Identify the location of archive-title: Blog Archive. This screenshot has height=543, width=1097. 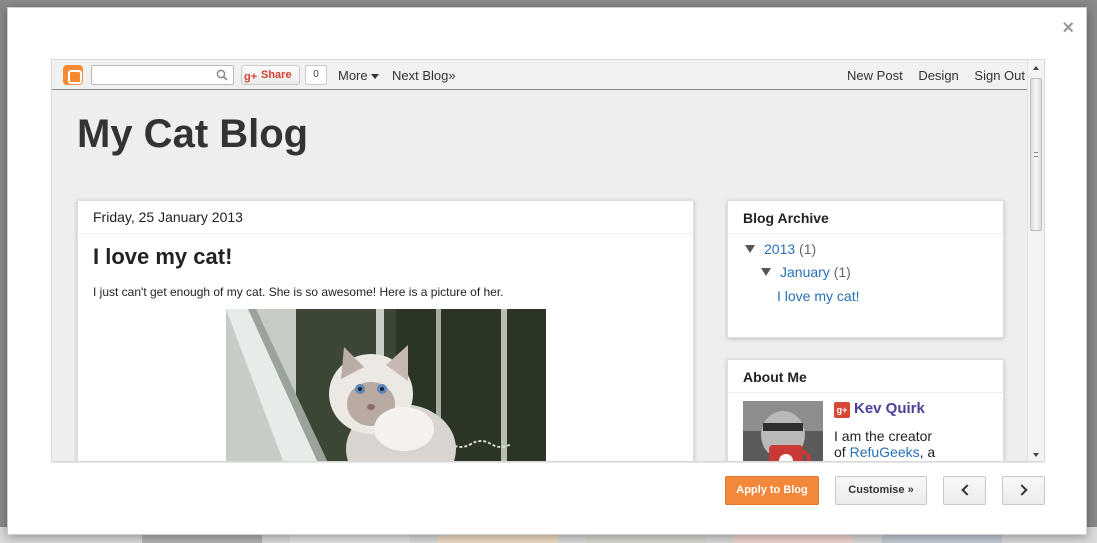
(865, 217).